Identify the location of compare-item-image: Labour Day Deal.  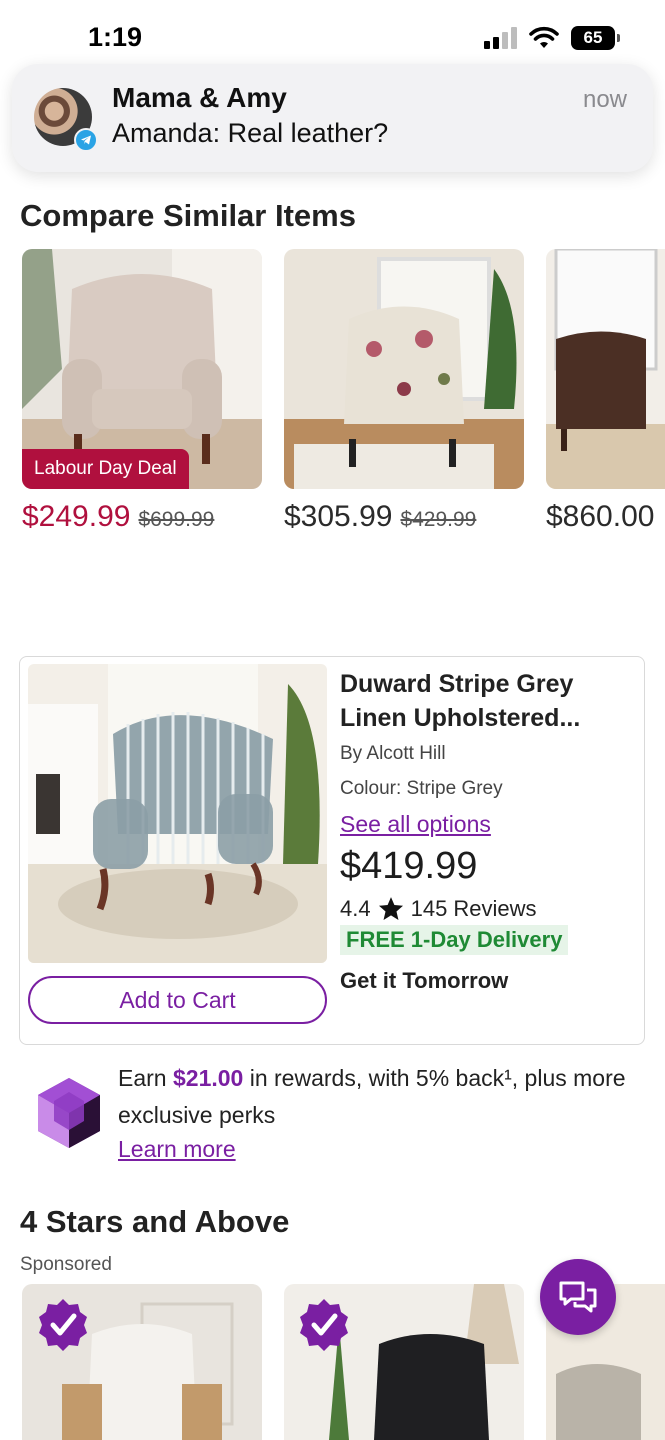
(142, 369).